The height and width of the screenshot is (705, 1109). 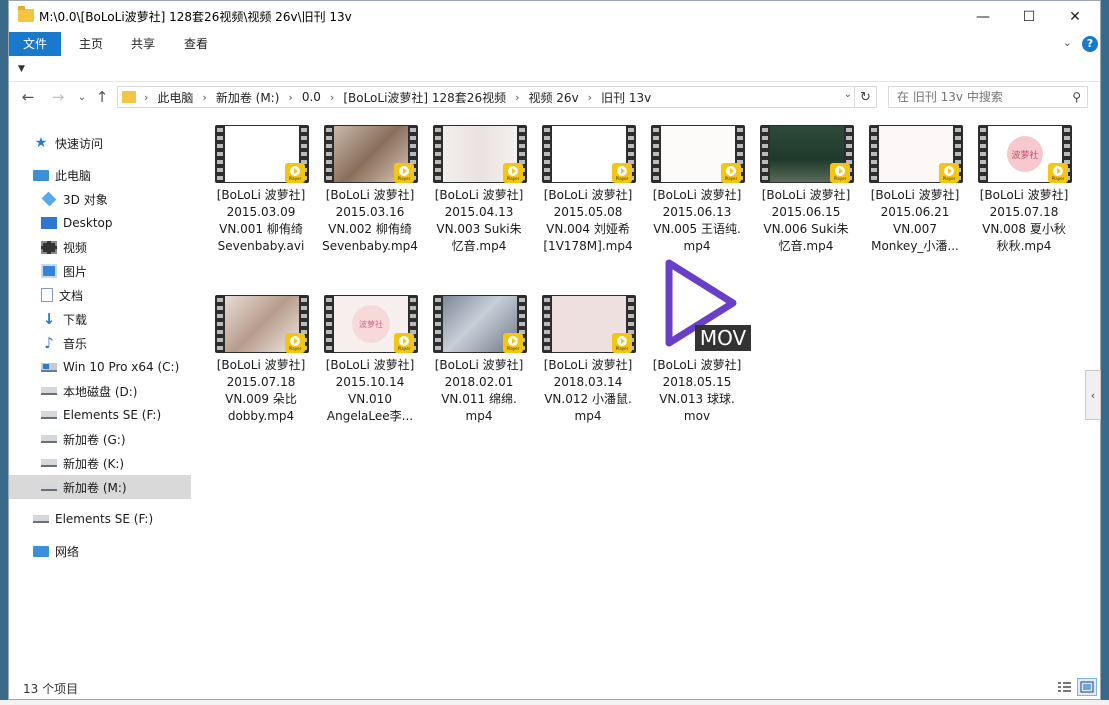 What do you see at coordinates (479, 220) in the screenshot?
I see `file-name: [BoLoLi 波萝社] 2015.04.13 VN.003 Suki朱 忆音.mp4` at bounding box center [479, 220].